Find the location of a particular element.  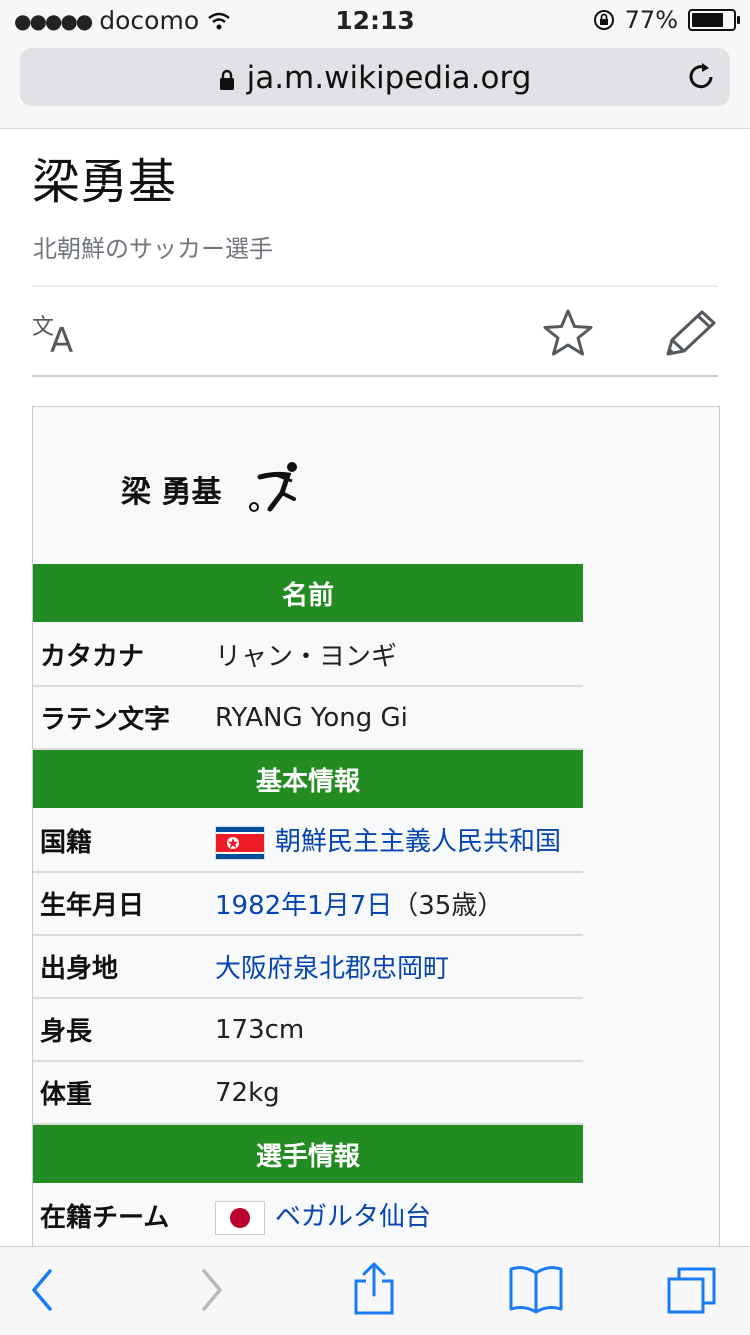

row-link: 朝鮮民主主義人民共和国 is located at coordinates (418, 842).